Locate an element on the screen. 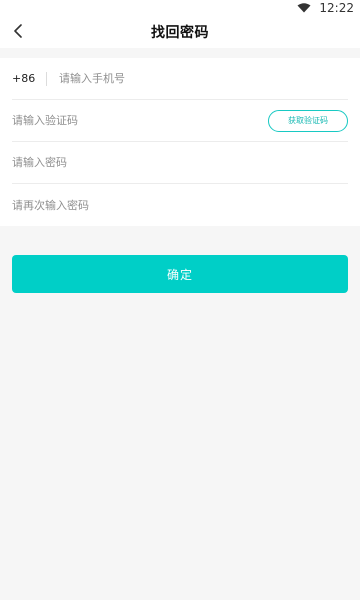 The width and height of the screenshot is (360, 600). confirm-button: 确定 is located at coordinates (180, 274).